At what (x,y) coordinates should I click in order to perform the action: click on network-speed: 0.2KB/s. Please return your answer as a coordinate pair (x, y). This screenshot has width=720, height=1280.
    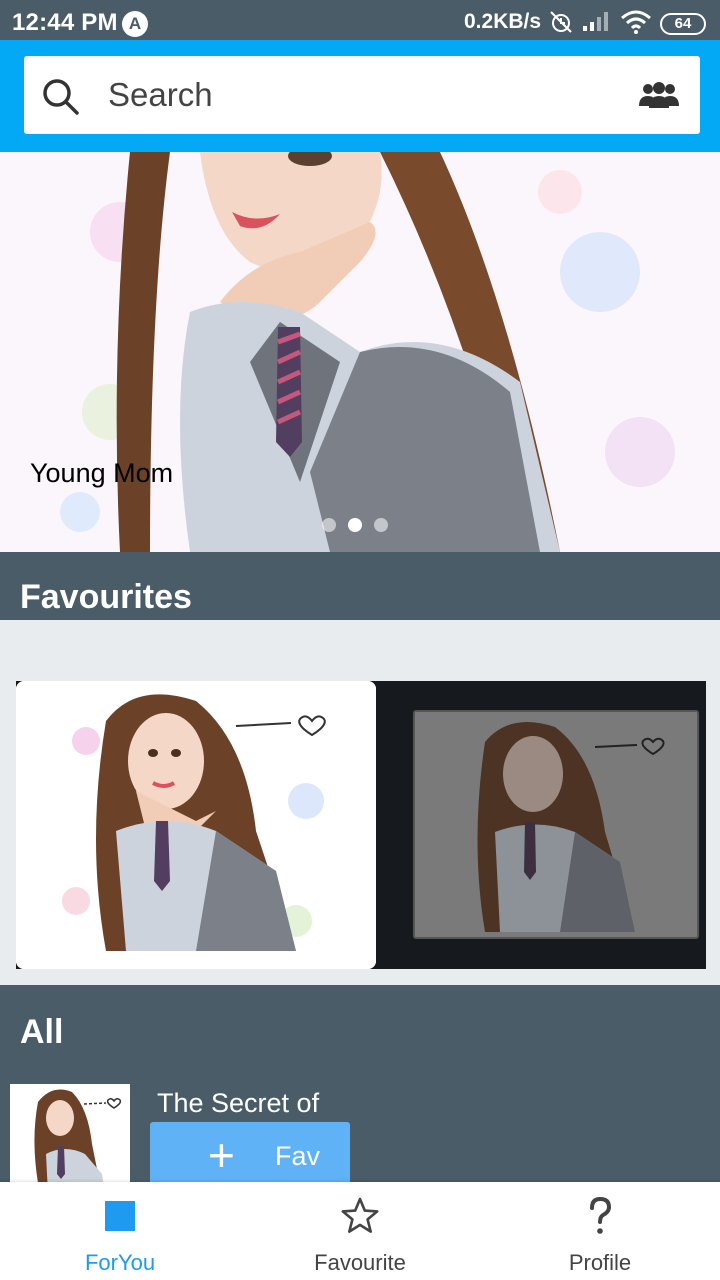
    Looking at the image, I should click on (503, 21).